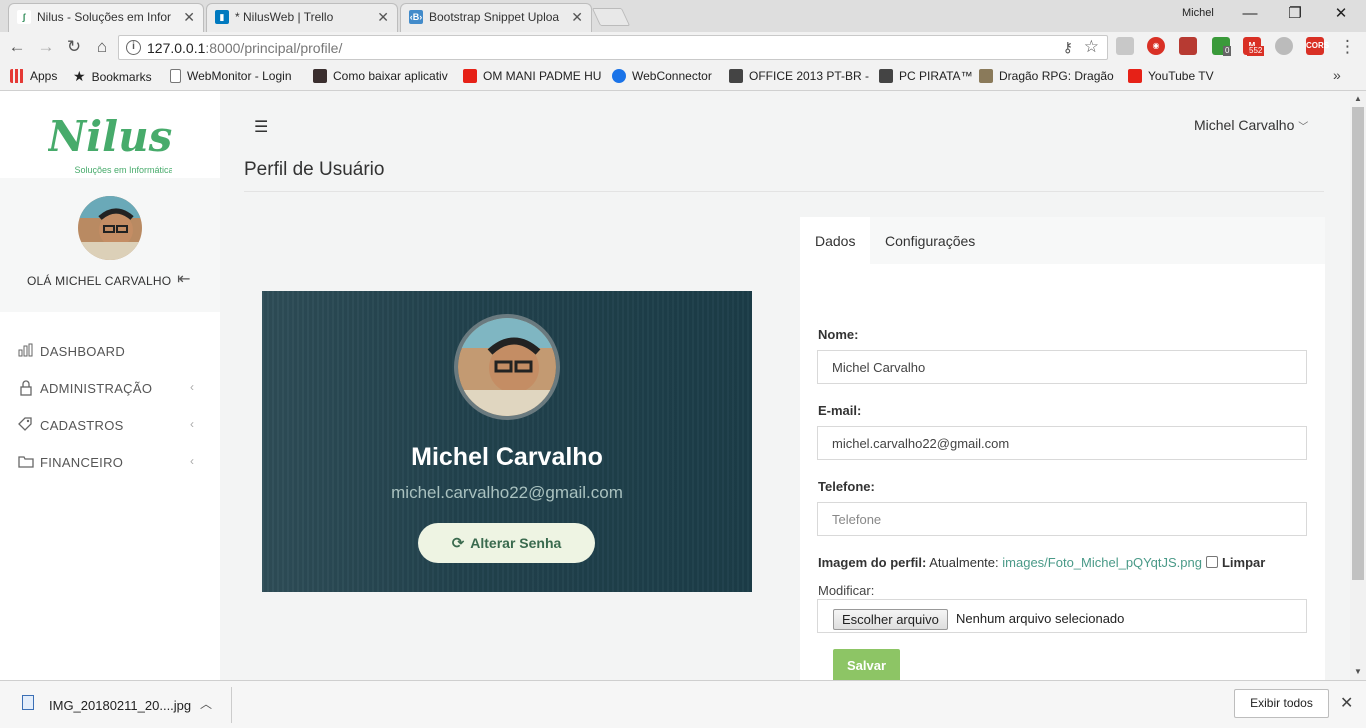 Image resolution: width=1366 pixels, height=728 pixels. I want to click on url-text: 127.0.0.1:8000/principal/profile/, so click(245, 48).